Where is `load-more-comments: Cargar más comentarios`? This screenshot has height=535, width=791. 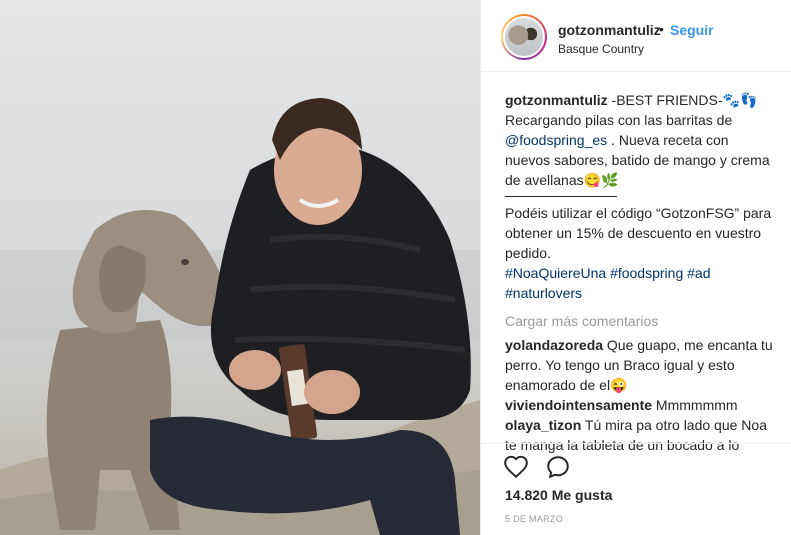 load-more-comments: Cargar más comentarios is located at coordinates (640, 321).